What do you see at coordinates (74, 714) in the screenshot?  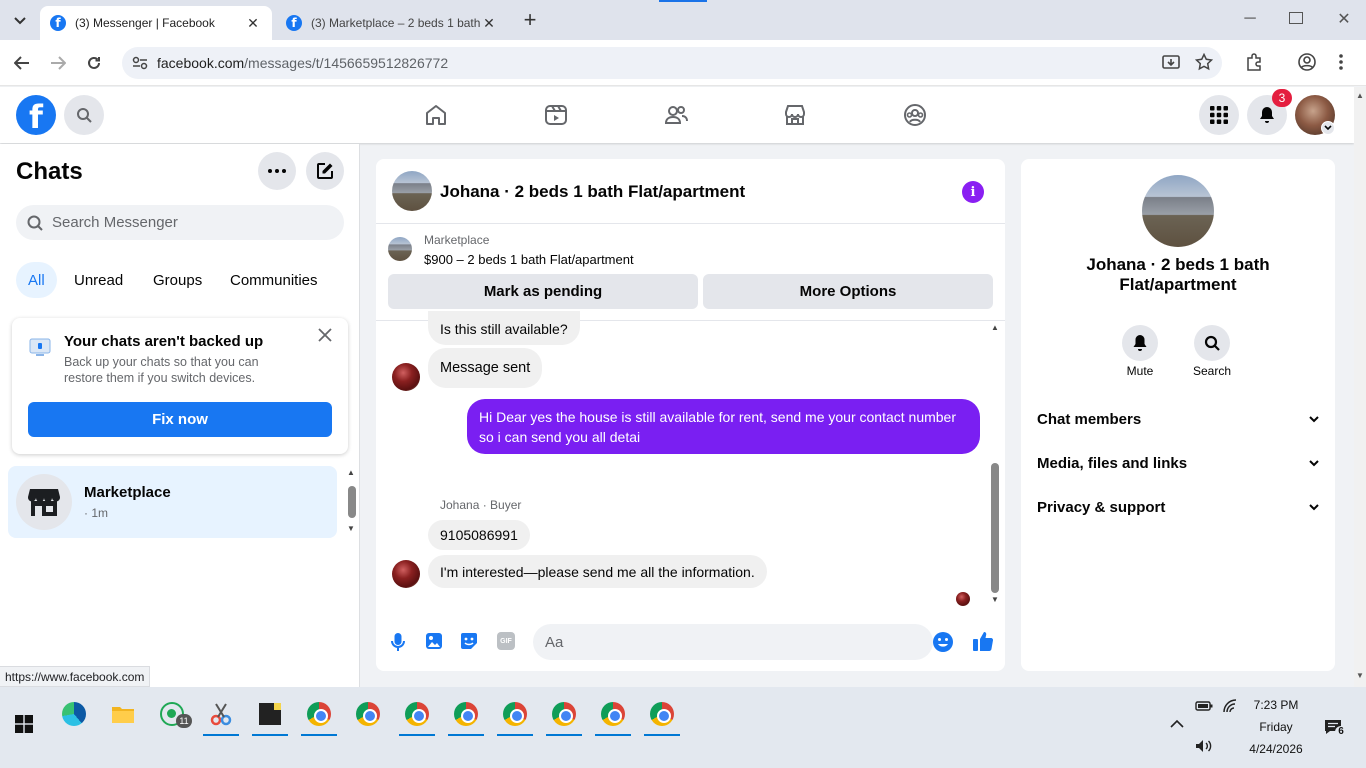 I see `edge-icon` at bounding box center [74, 714].